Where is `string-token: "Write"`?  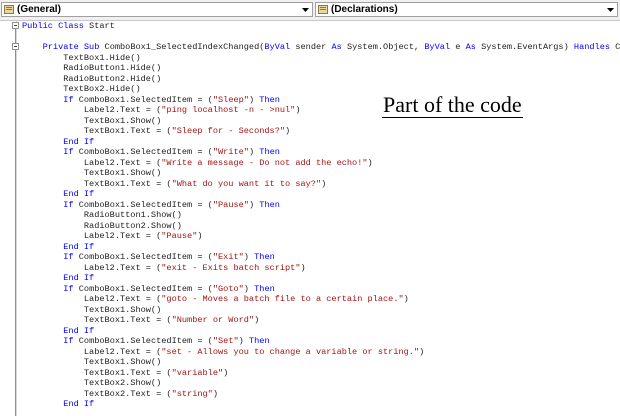 string-token: "Write" is located at coordinates (230, 152).